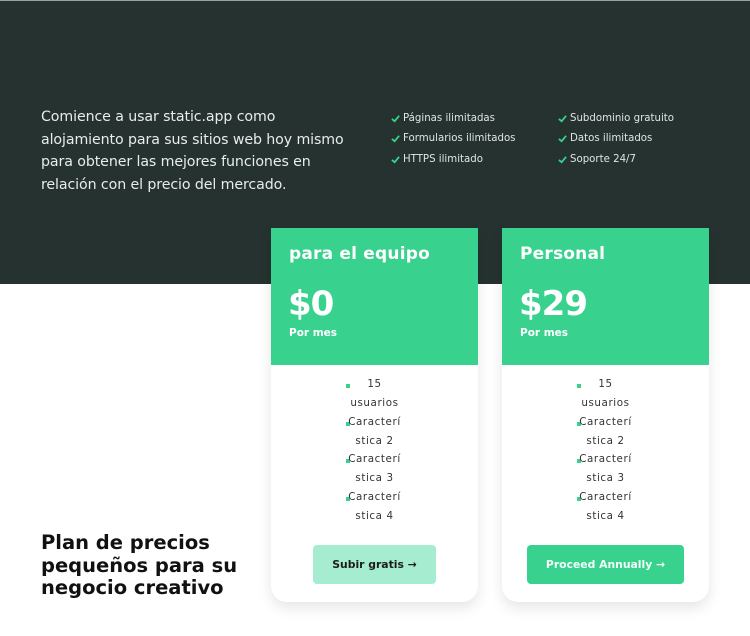 Image resolution: width=750 pixels, height=636 pixels. What do you see at coordinates (605, 296) in the screenshot?
I see `card-header: Personal $29 Por mes` at bounding box center [605, 296].